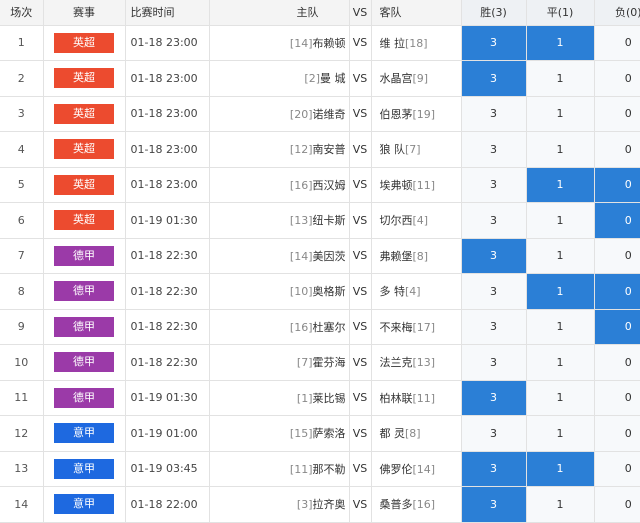  I want to click on home-rank: [11], so click(301, 469).